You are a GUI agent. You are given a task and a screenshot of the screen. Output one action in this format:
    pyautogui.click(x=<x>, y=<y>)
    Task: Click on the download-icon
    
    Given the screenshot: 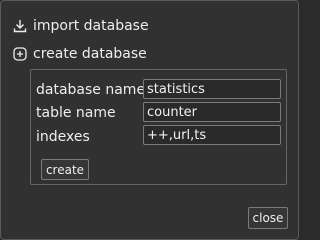 What is the action you would take?
    pyautogui.click(x=20, y=26)
    